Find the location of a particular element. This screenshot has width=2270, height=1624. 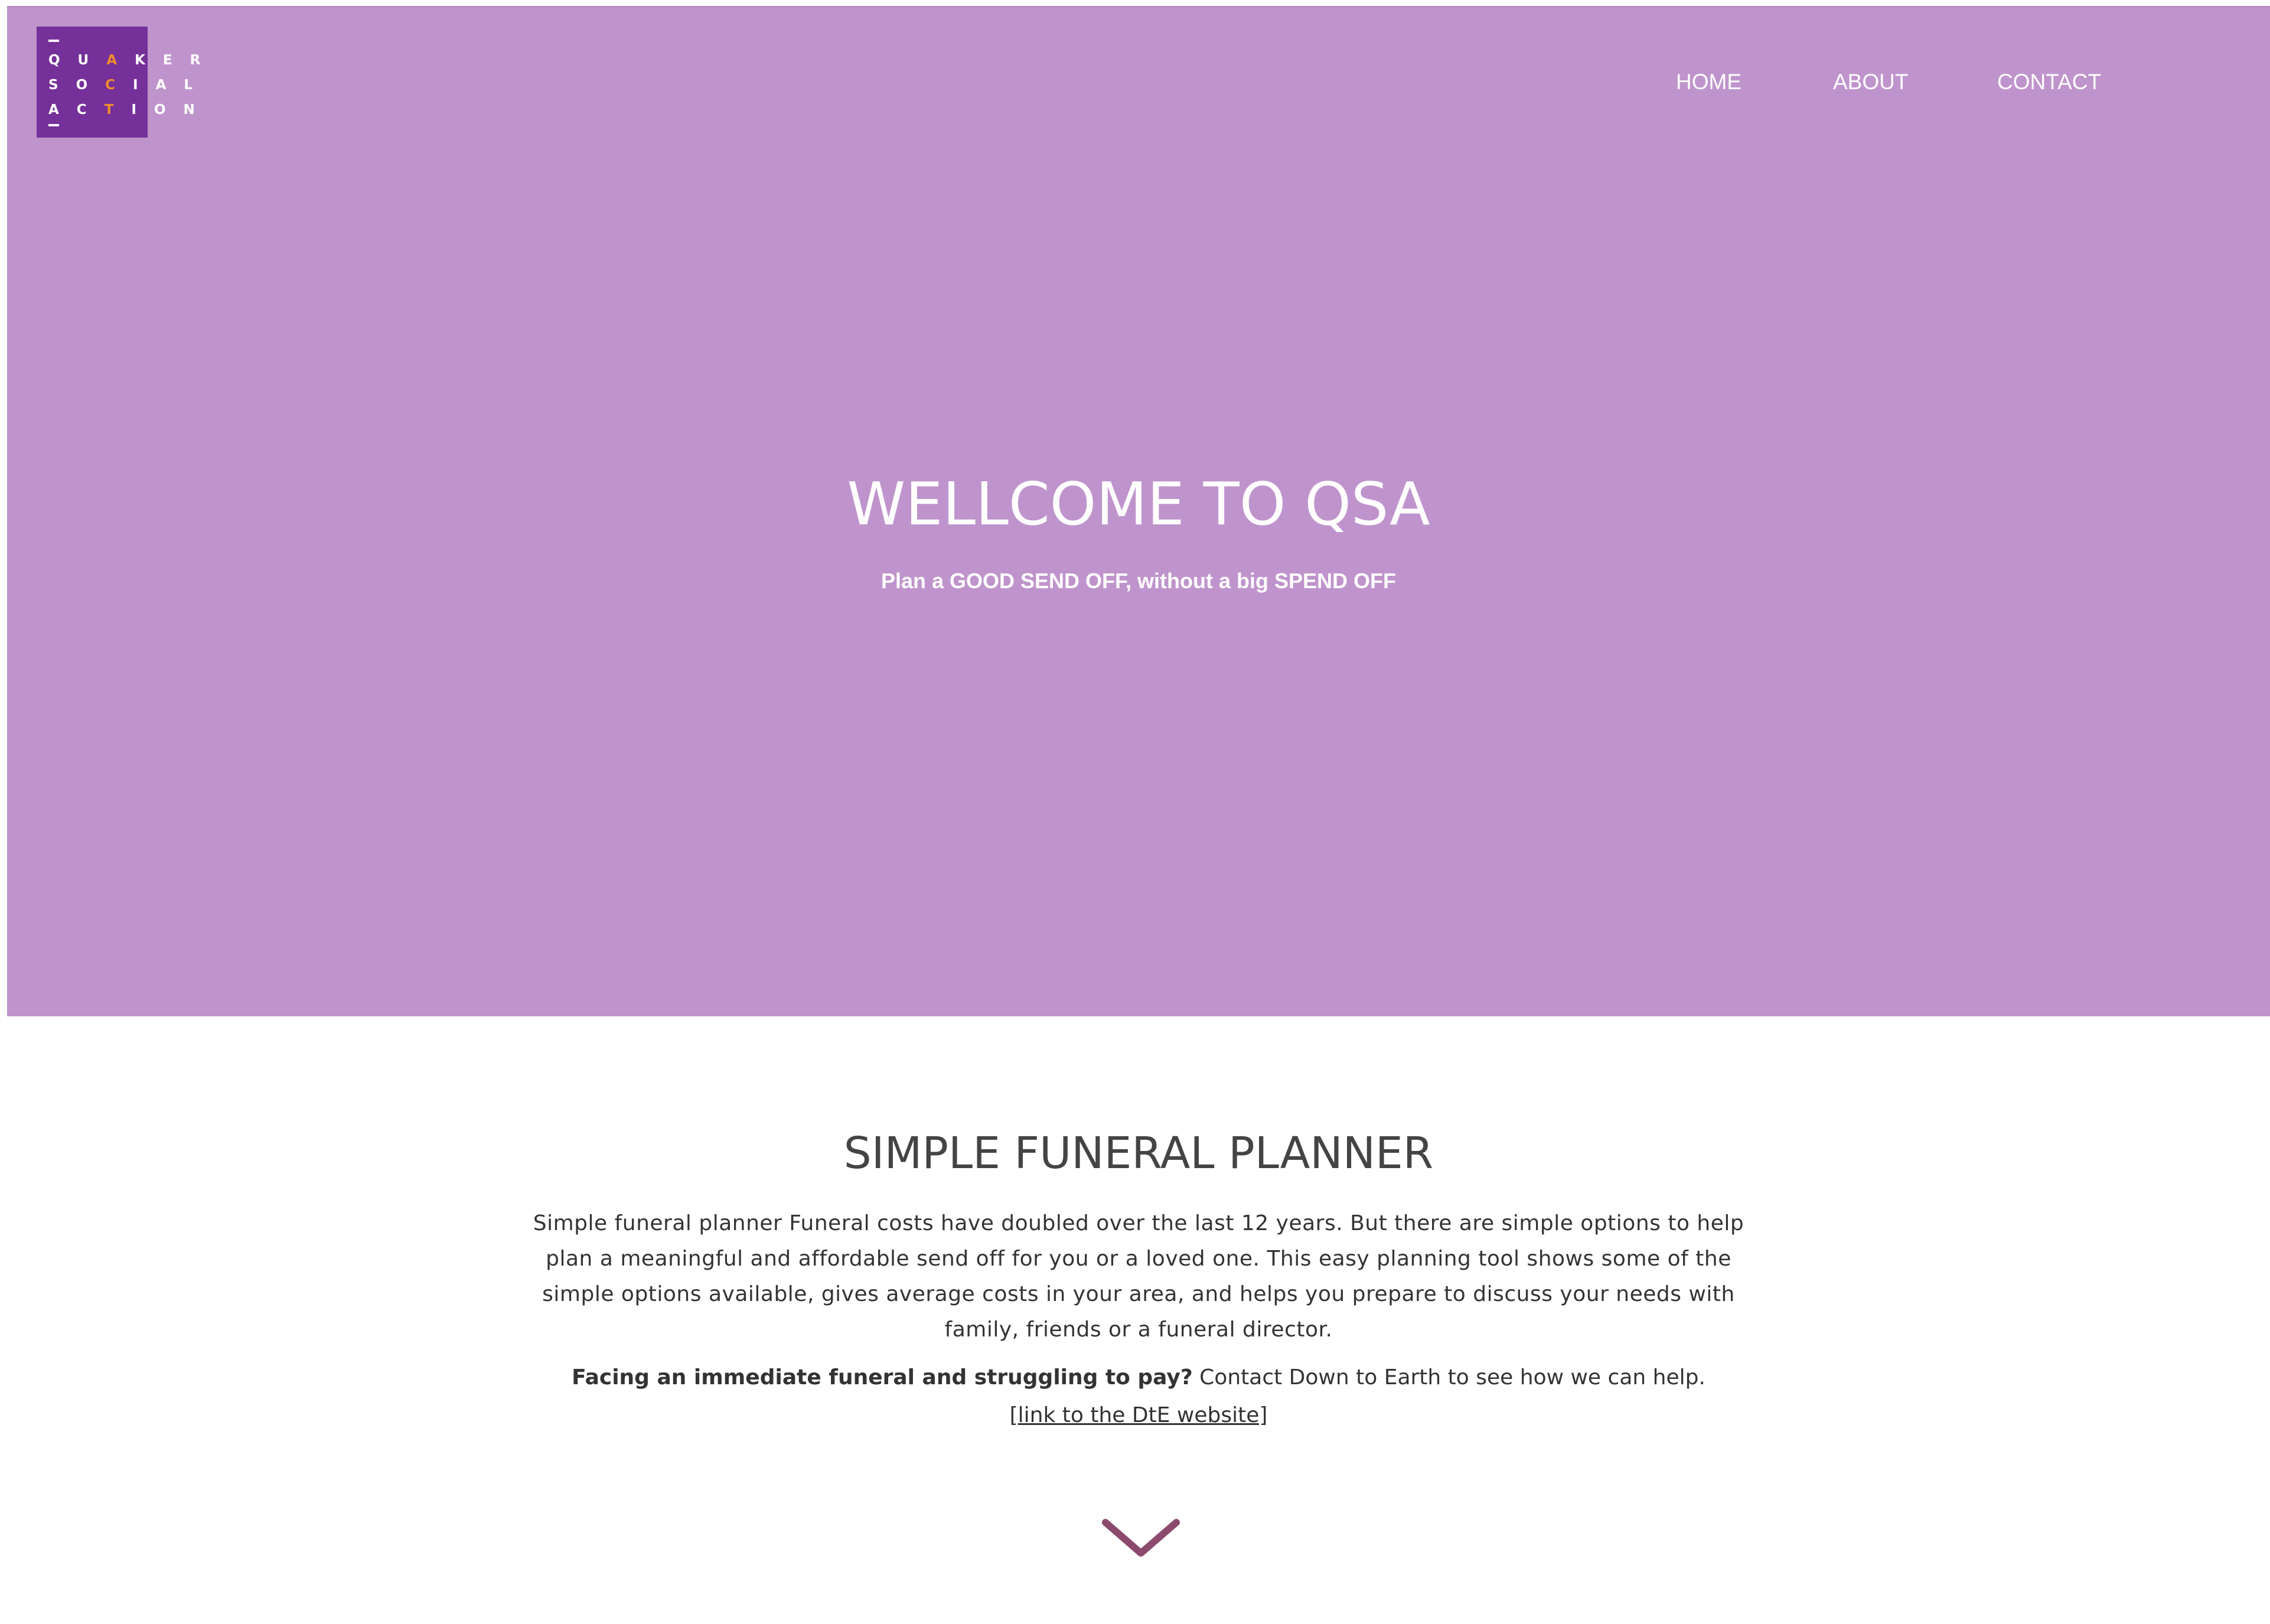

dte-link-row: [link to the DtE website] is located at coordinates (1135, 1416).